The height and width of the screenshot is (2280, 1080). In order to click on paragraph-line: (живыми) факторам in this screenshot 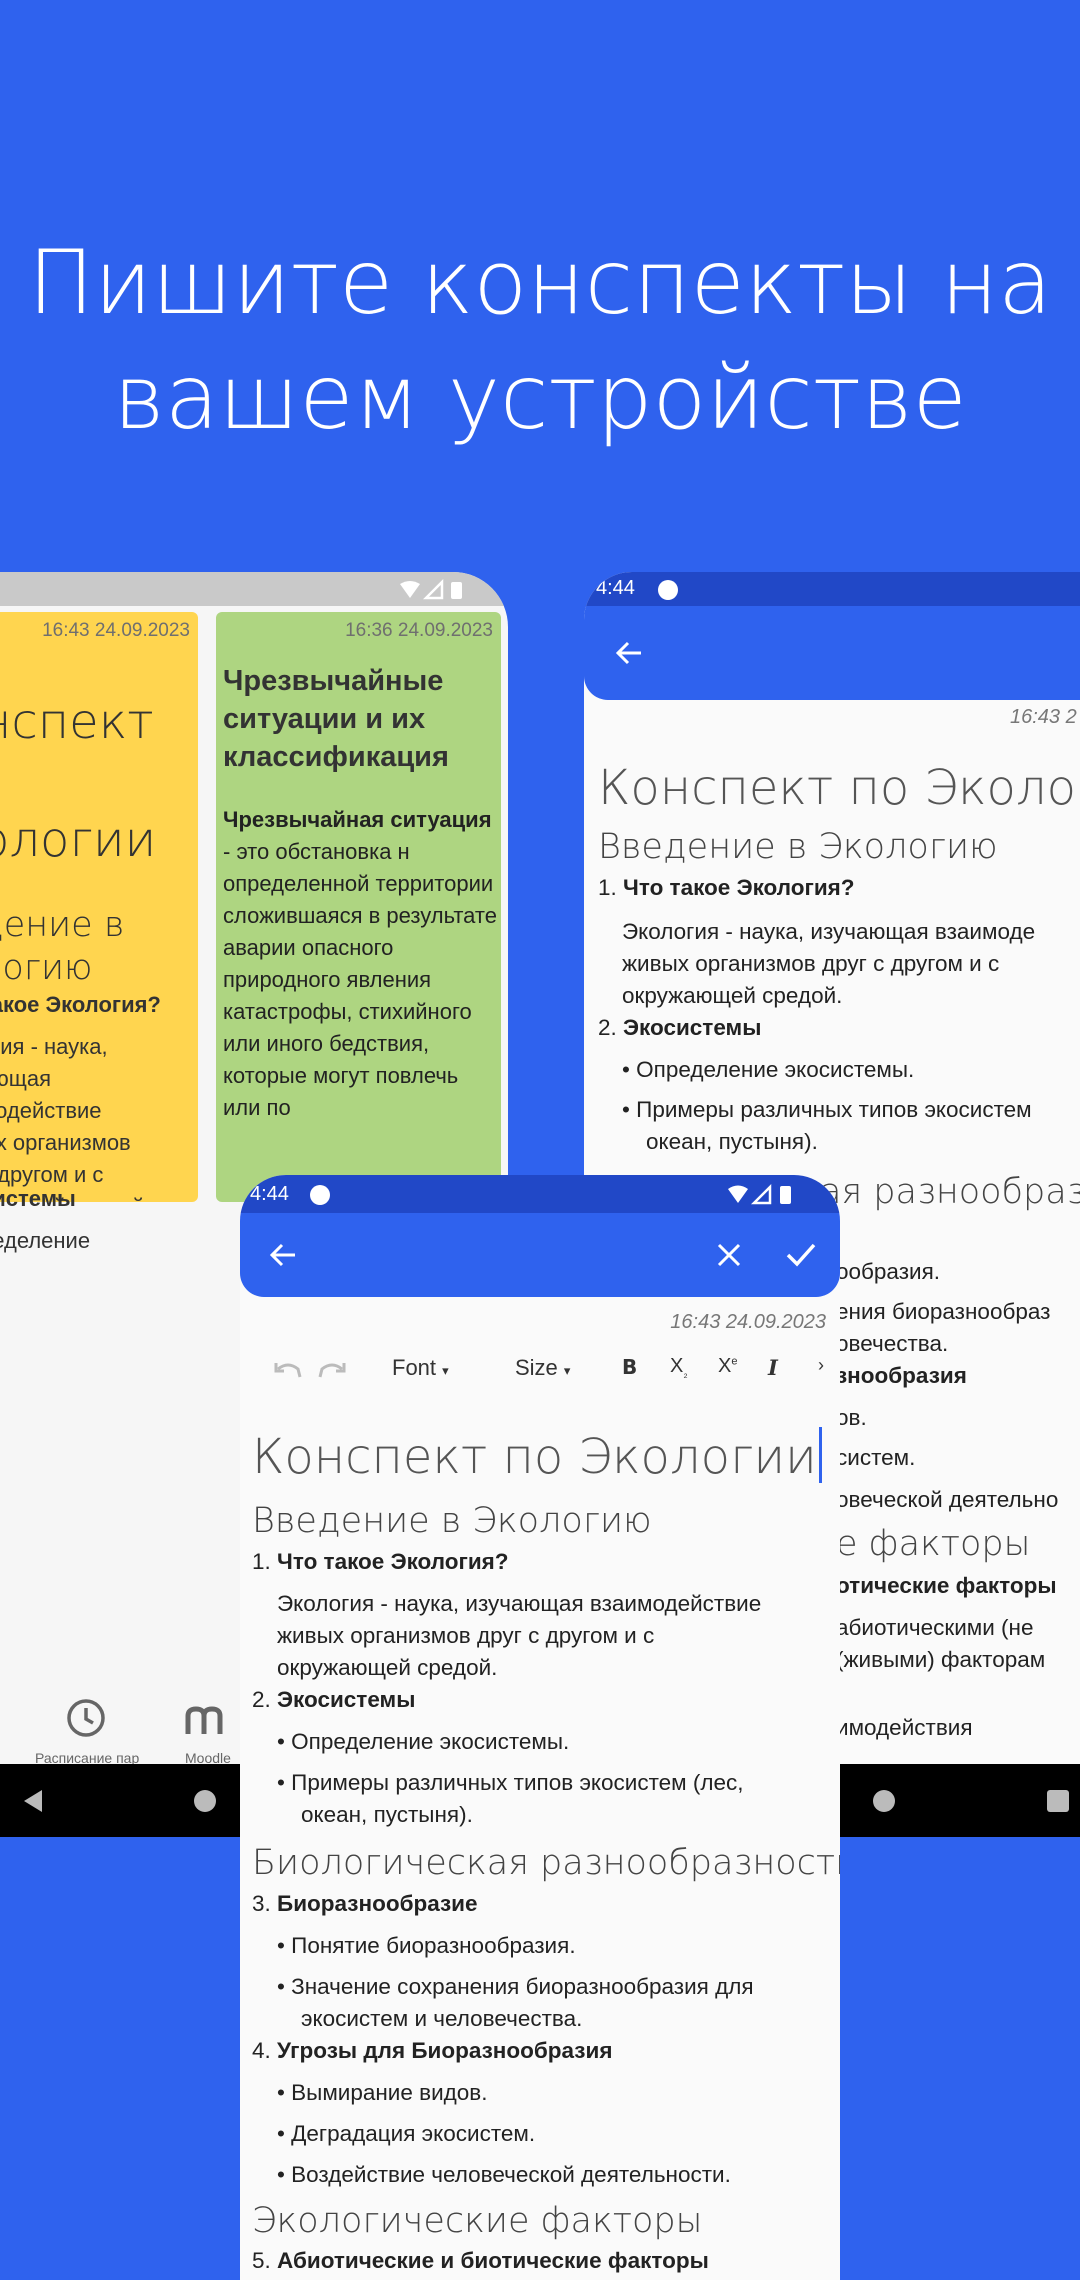, I will do `click(941, 1659)`.